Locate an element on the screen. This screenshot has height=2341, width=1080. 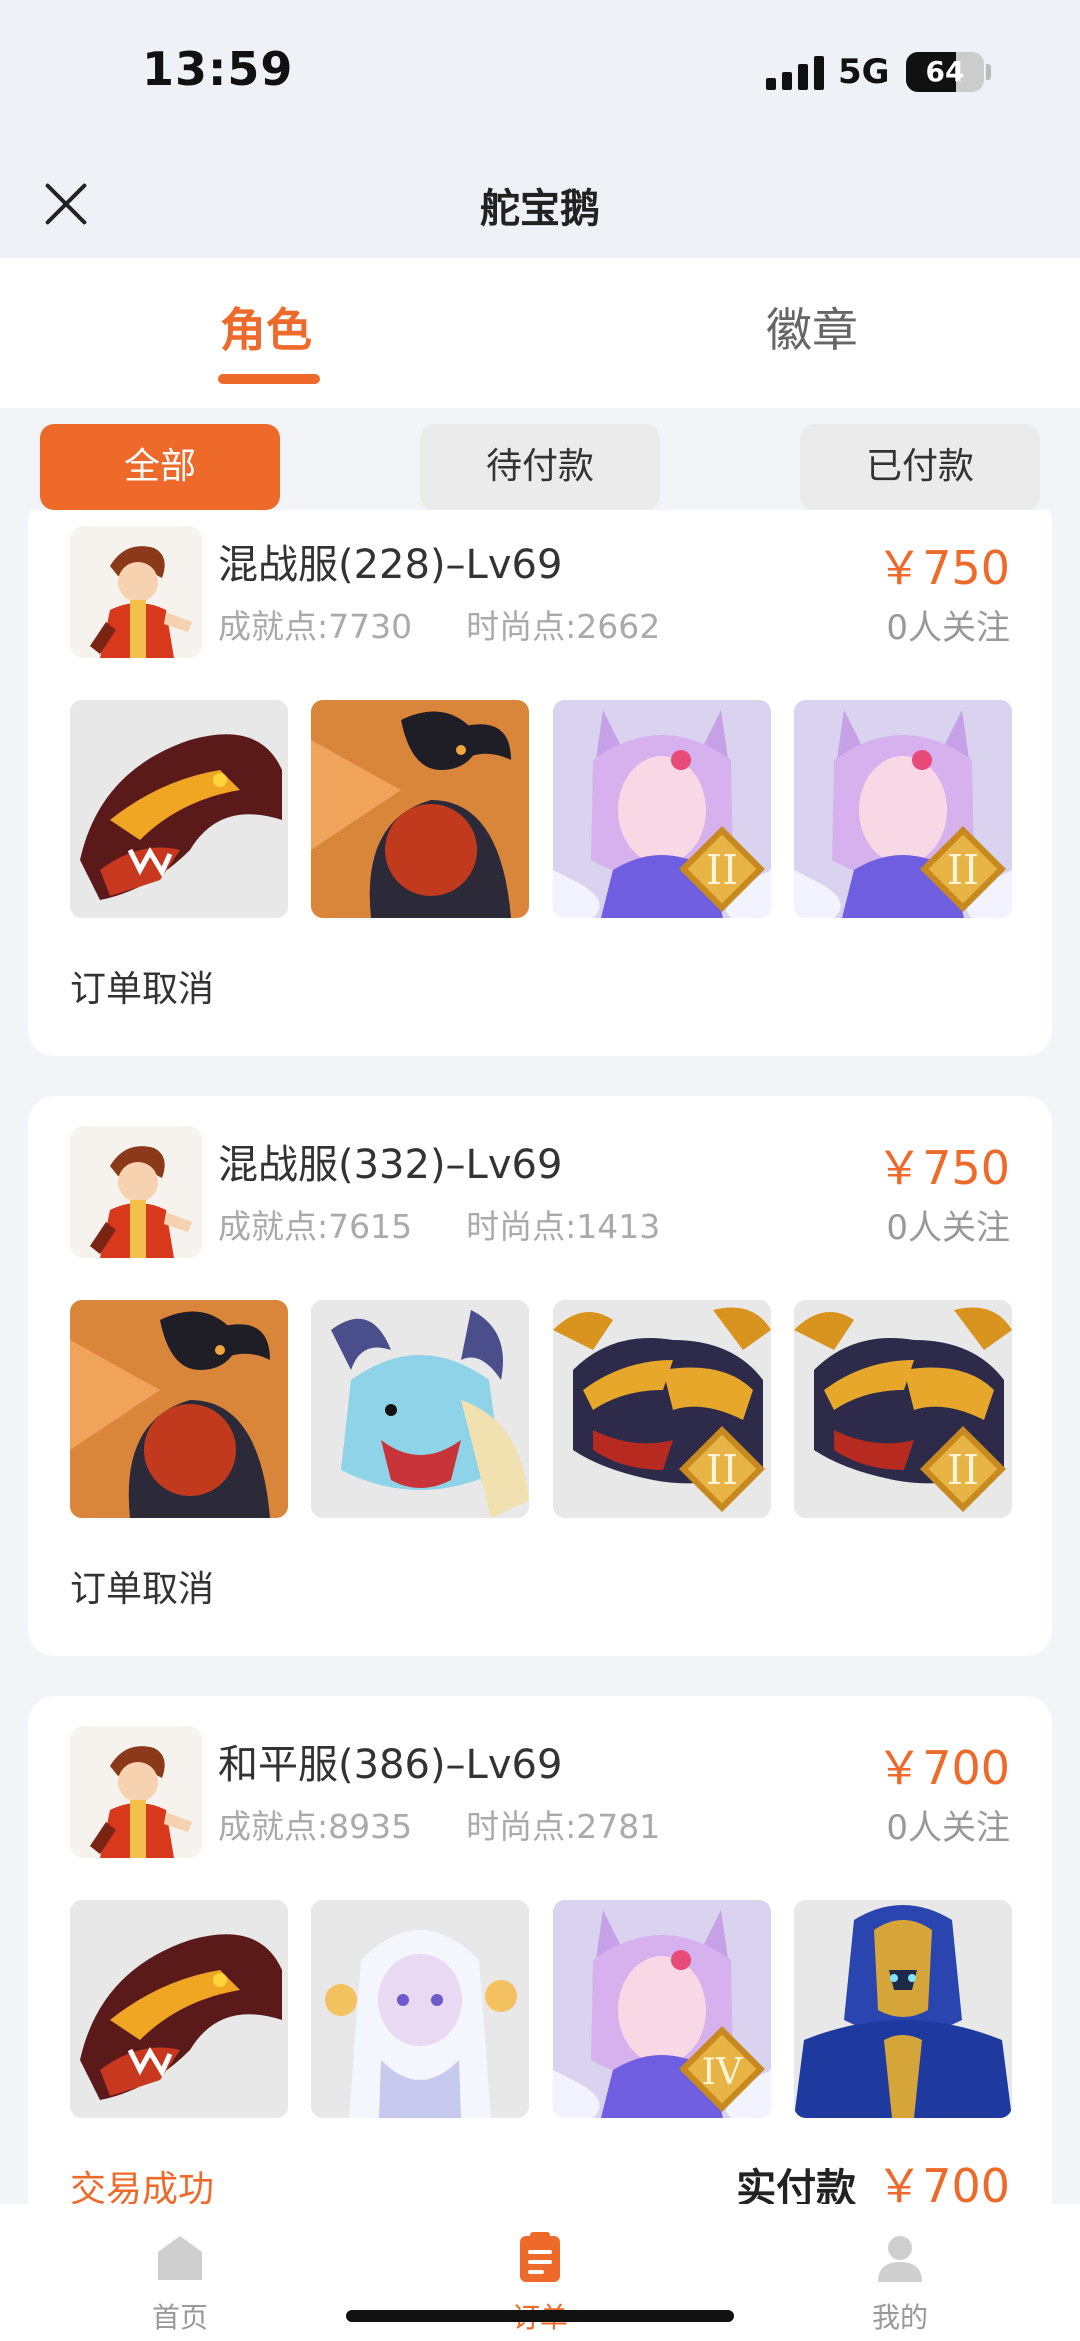
filter-pending-button: 待付款 is located at coordinates (540, 467).